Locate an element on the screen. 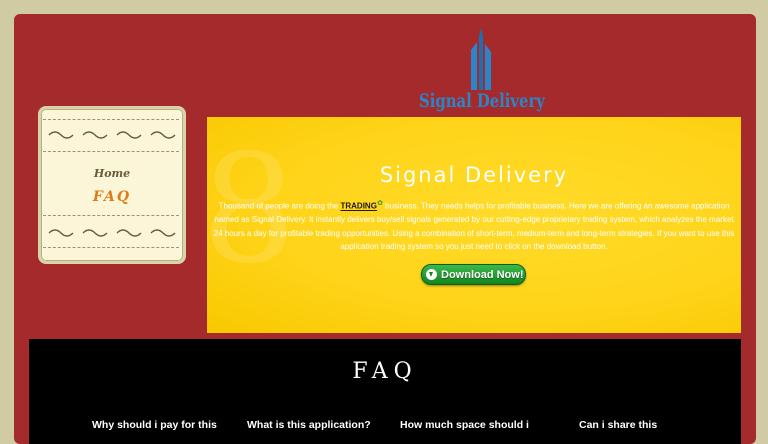 This screenshot has width=768, height=444. trading-link: TRADING is located at coordinates (358, 206).